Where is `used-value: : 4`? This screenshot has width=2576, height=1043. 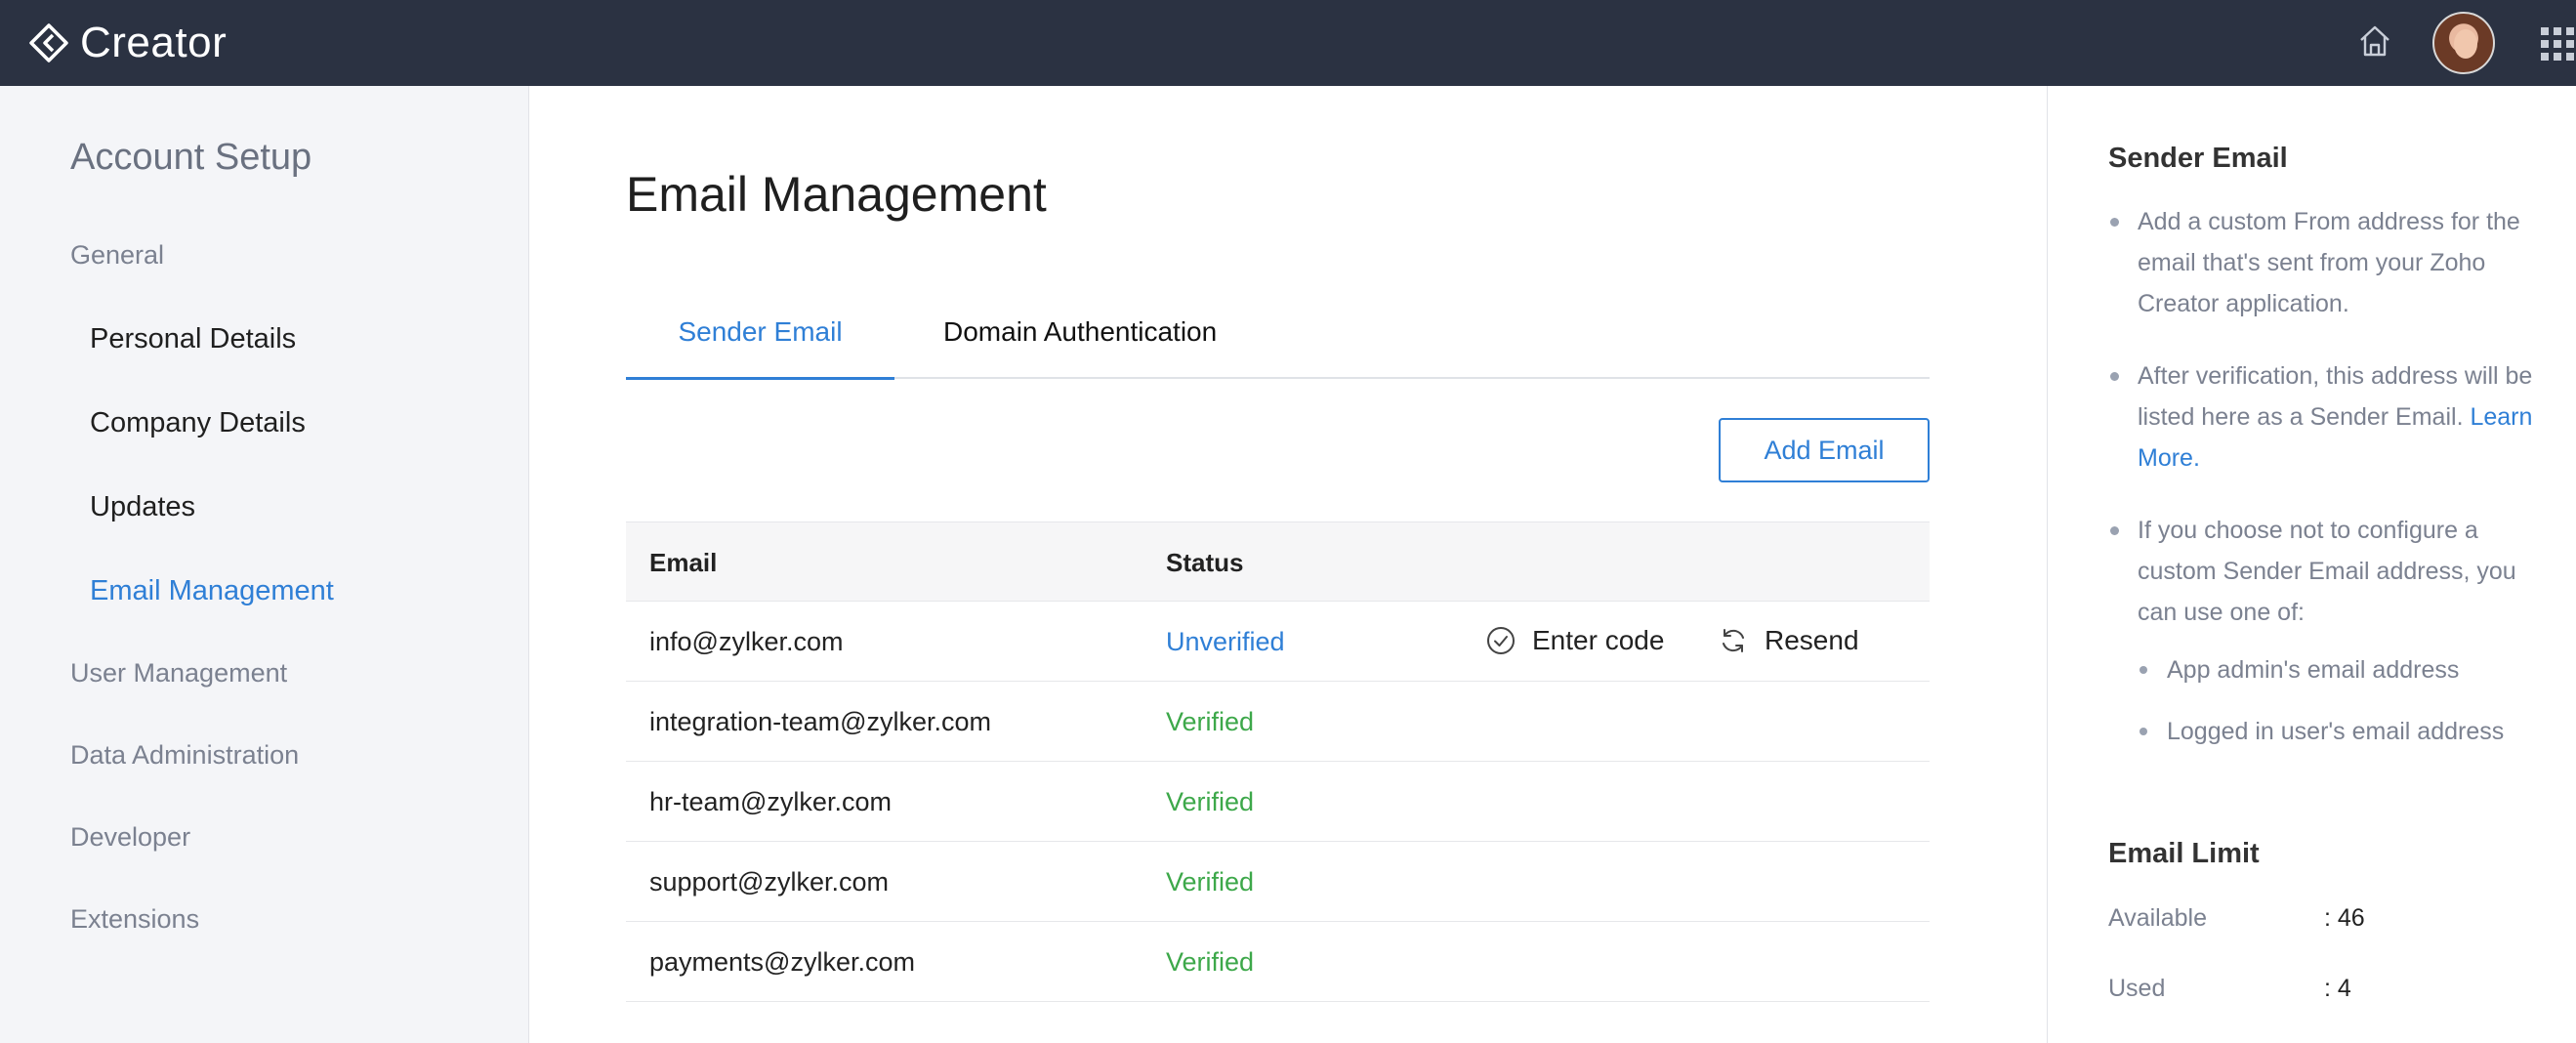
used-value: : 4 is located at coordinates (2337, 988).